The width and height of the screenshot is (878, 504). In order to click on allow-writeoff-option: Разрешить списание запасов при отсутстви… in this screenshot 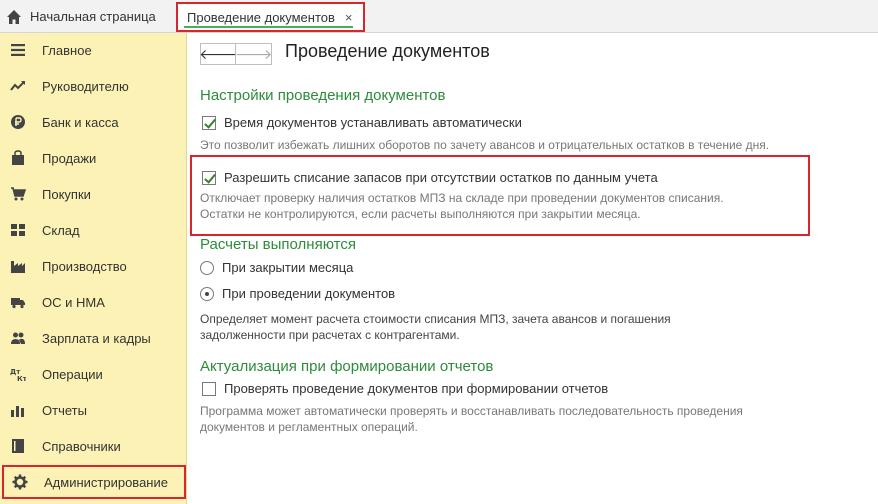, I will do `click(430, 177)`.